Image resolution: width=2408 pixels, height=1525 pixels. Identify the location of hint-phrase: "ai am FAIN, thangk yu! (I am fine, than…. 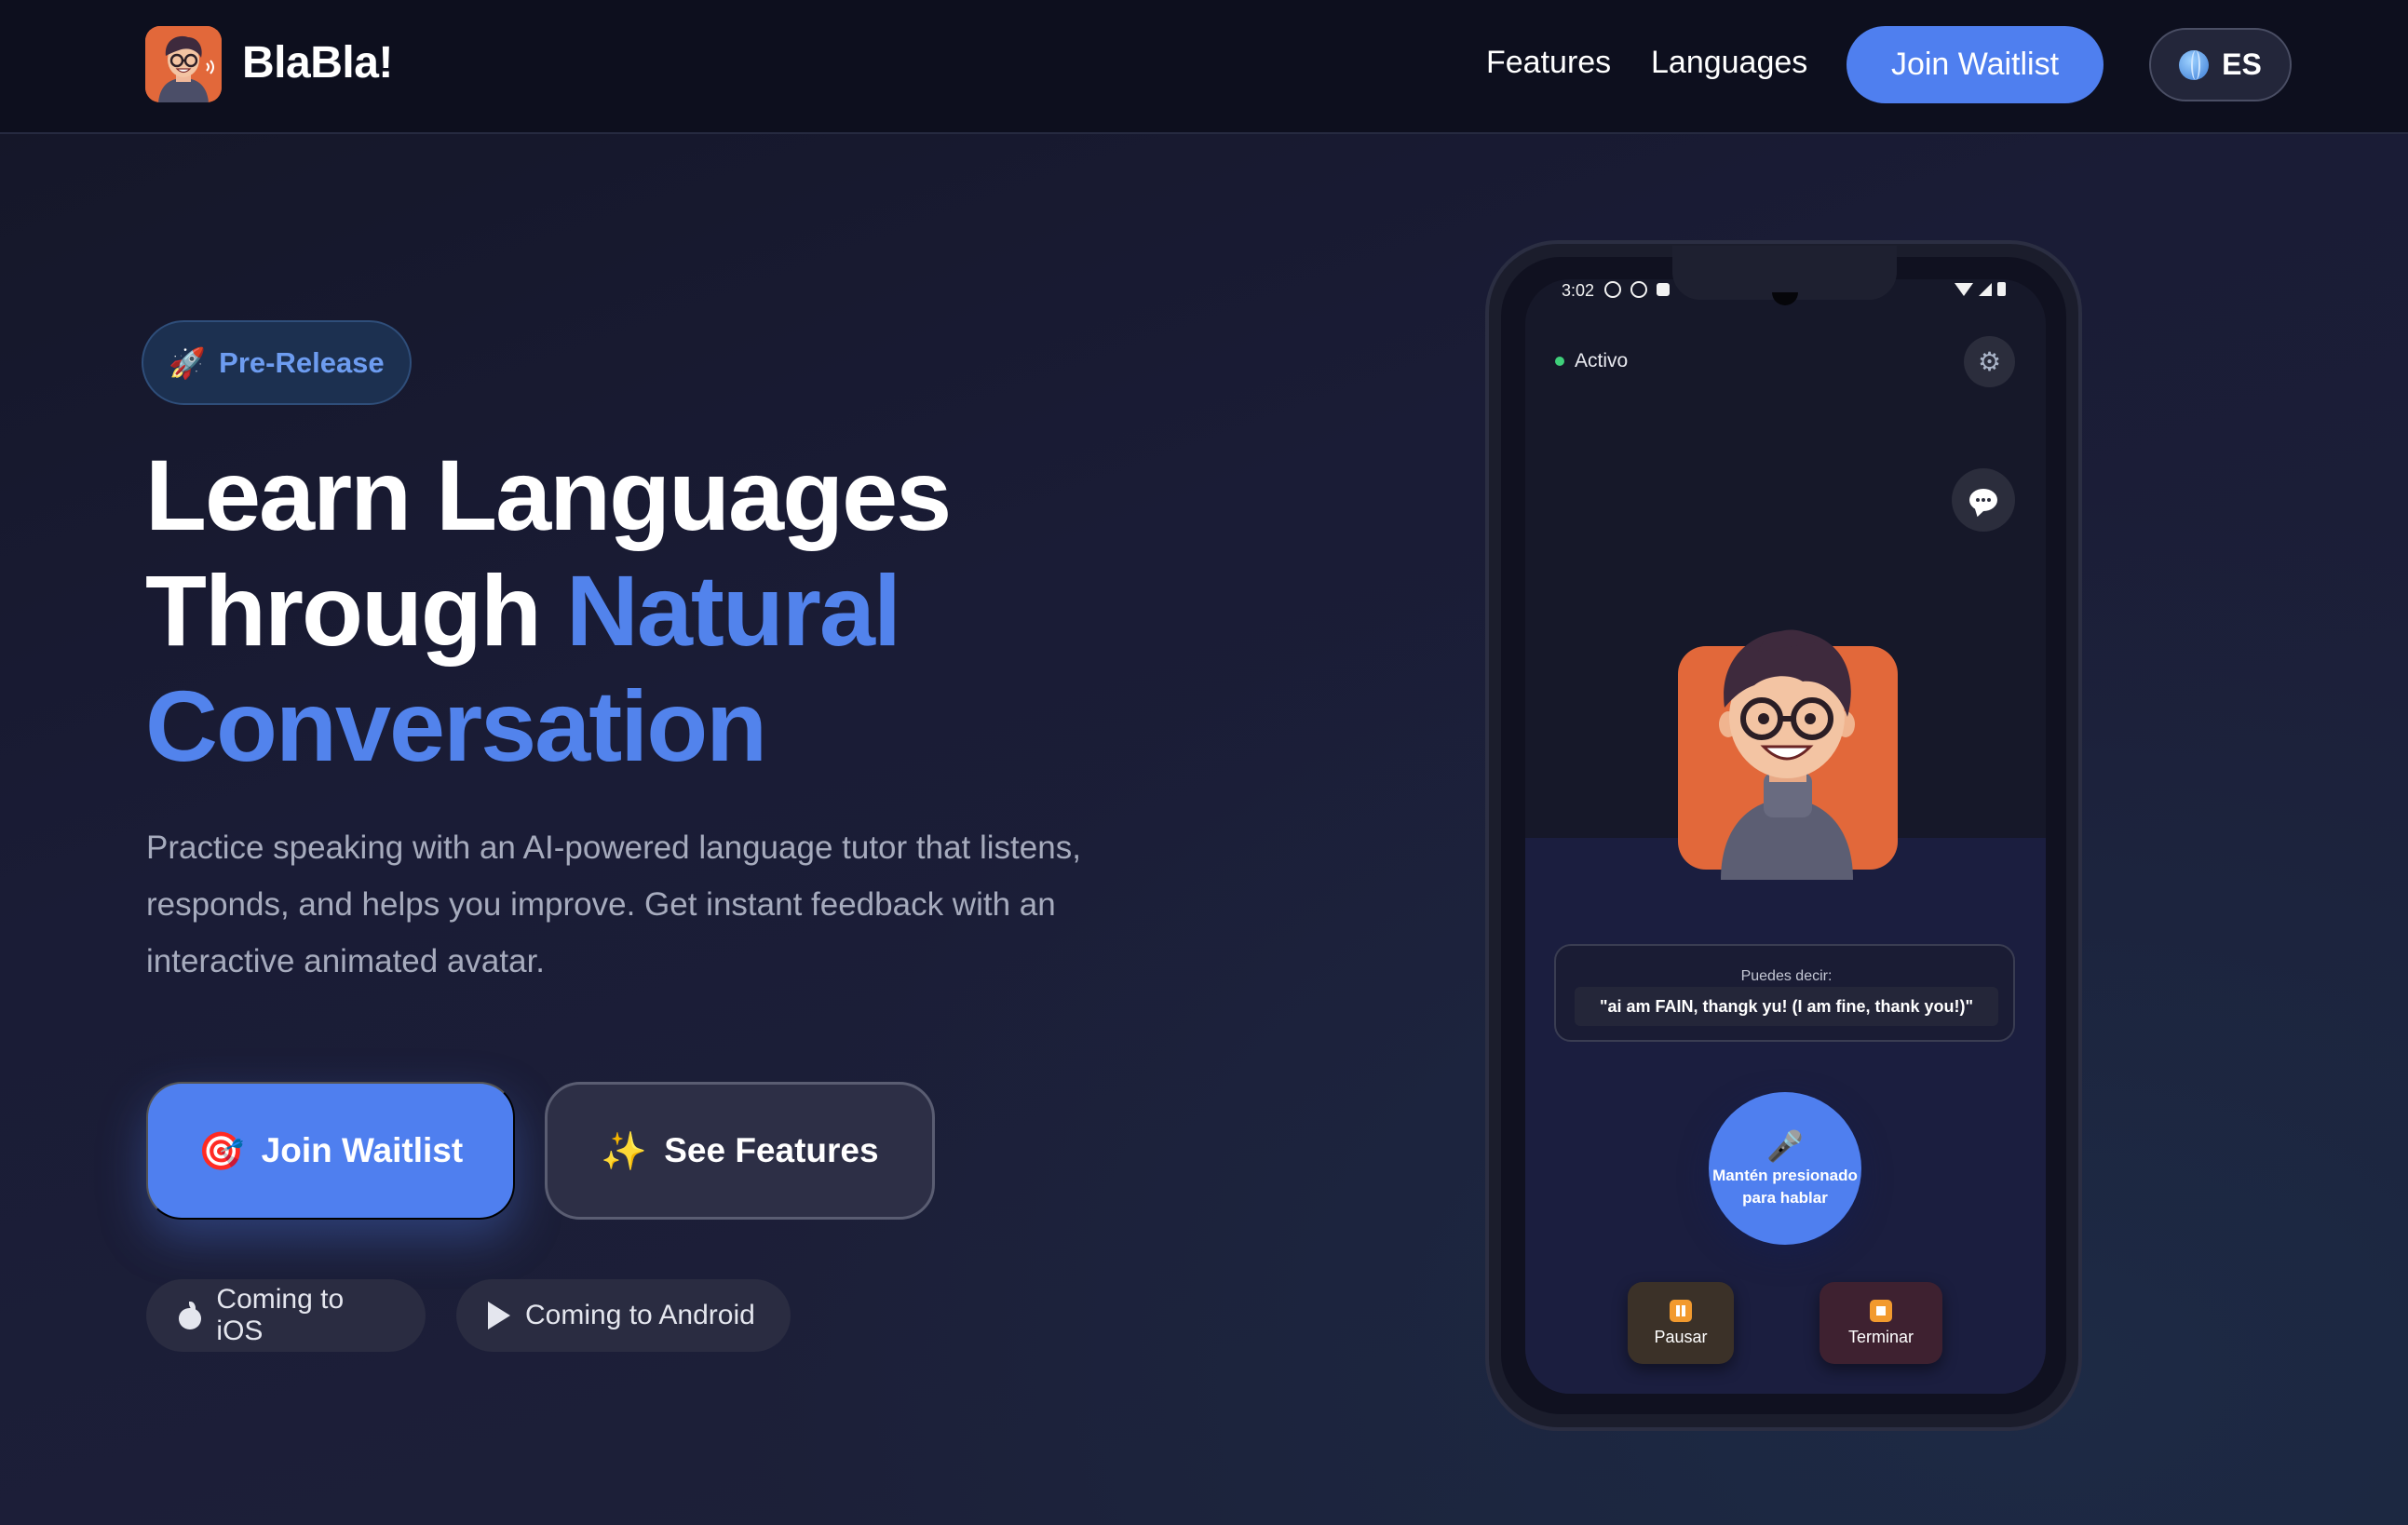
(1786, 1006).